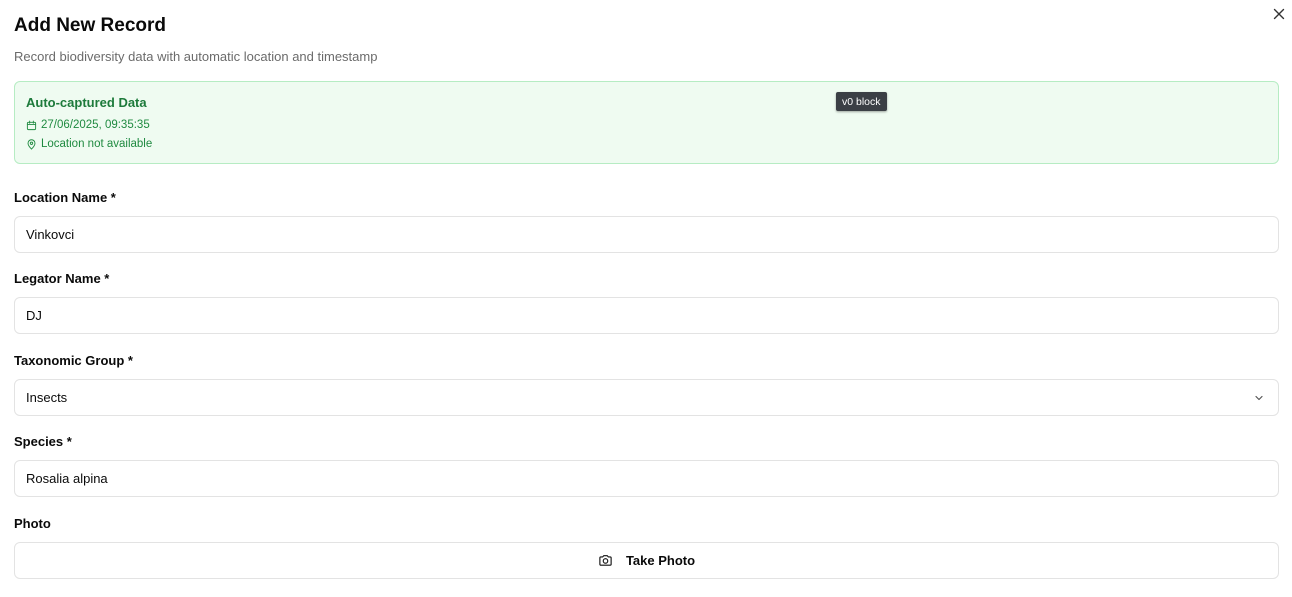 Image resolution: width=1292 pixels, height=597 pixels. I want to click on map-pin-icon, so click(31, 144).